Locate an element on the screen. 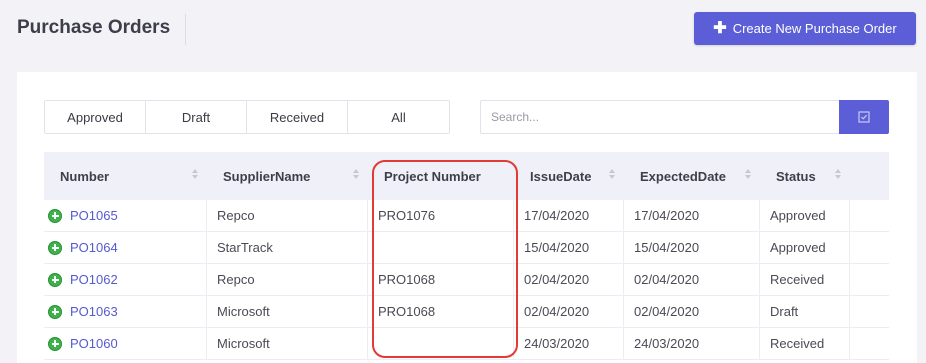 The width and height of the screenshot is (926, 363). cell-number: PO1064 is located at coordinates (125, 247).